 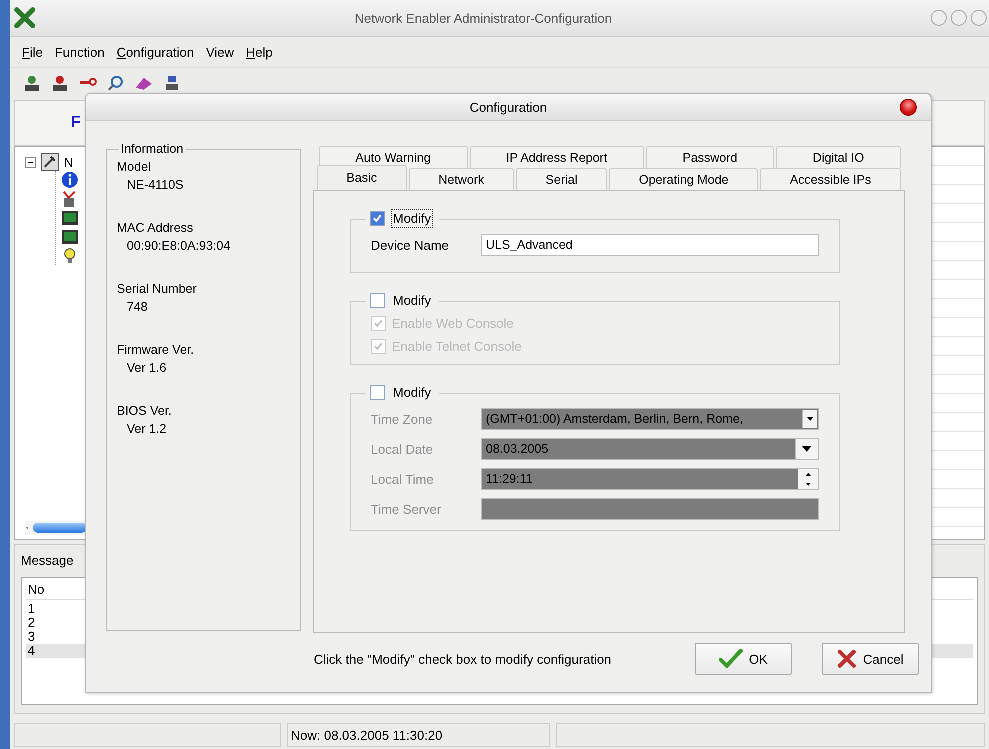 I want to click on column-header: No, so click(x=36, y=589).